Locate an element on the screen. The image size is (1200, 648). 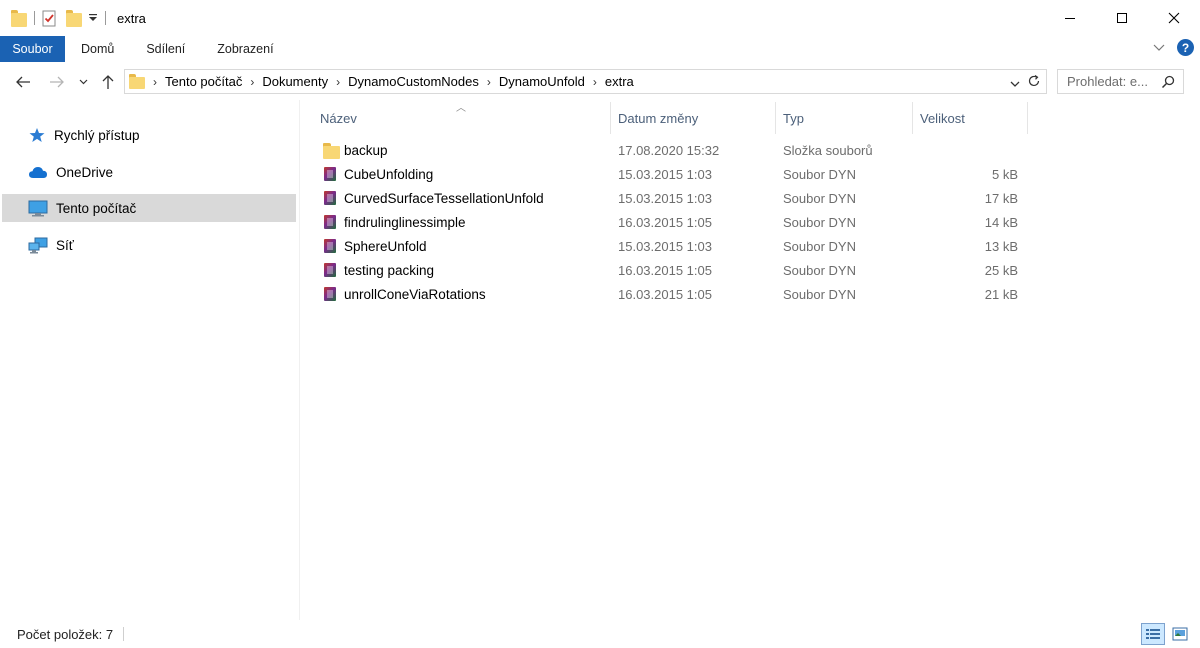
refresh-icon is located at coordinates (1034, 81).